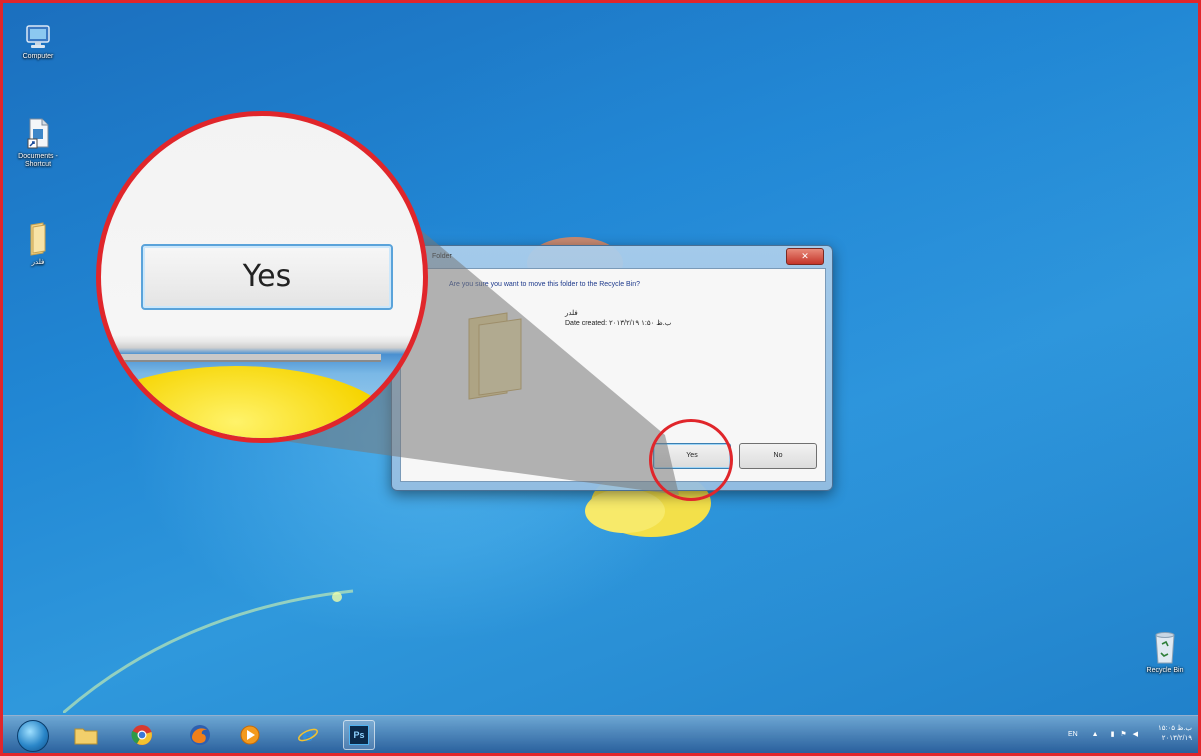 The width and height of the screenshot is (1201, 756). What do you see at coordinates (208, 651) in the screenshot?
I see `wallpaper-stem` at bounding box center [208, 651].